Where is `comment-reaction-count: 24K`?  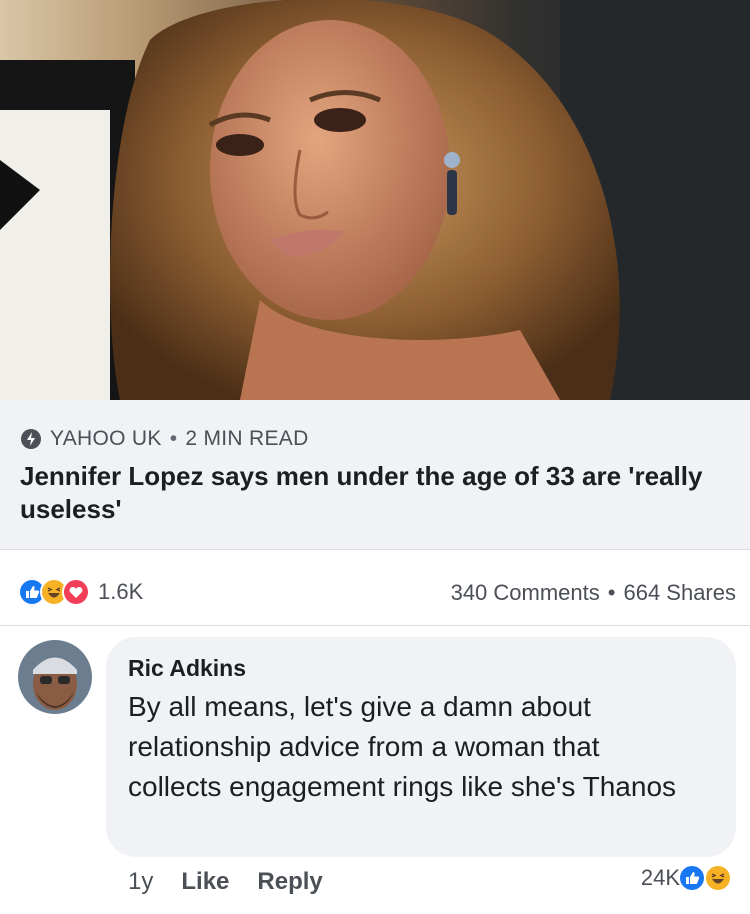 comment-reaction-count: 24K is located at coordinates (660, 877).